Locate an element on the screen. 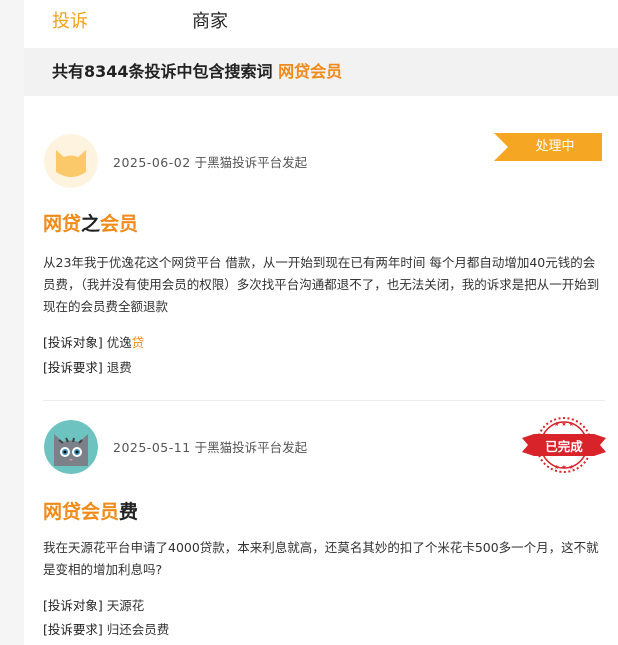 The width and height of the screenshot is (618, 645). target-text: 优逸 is located at coordinates (119, 342).